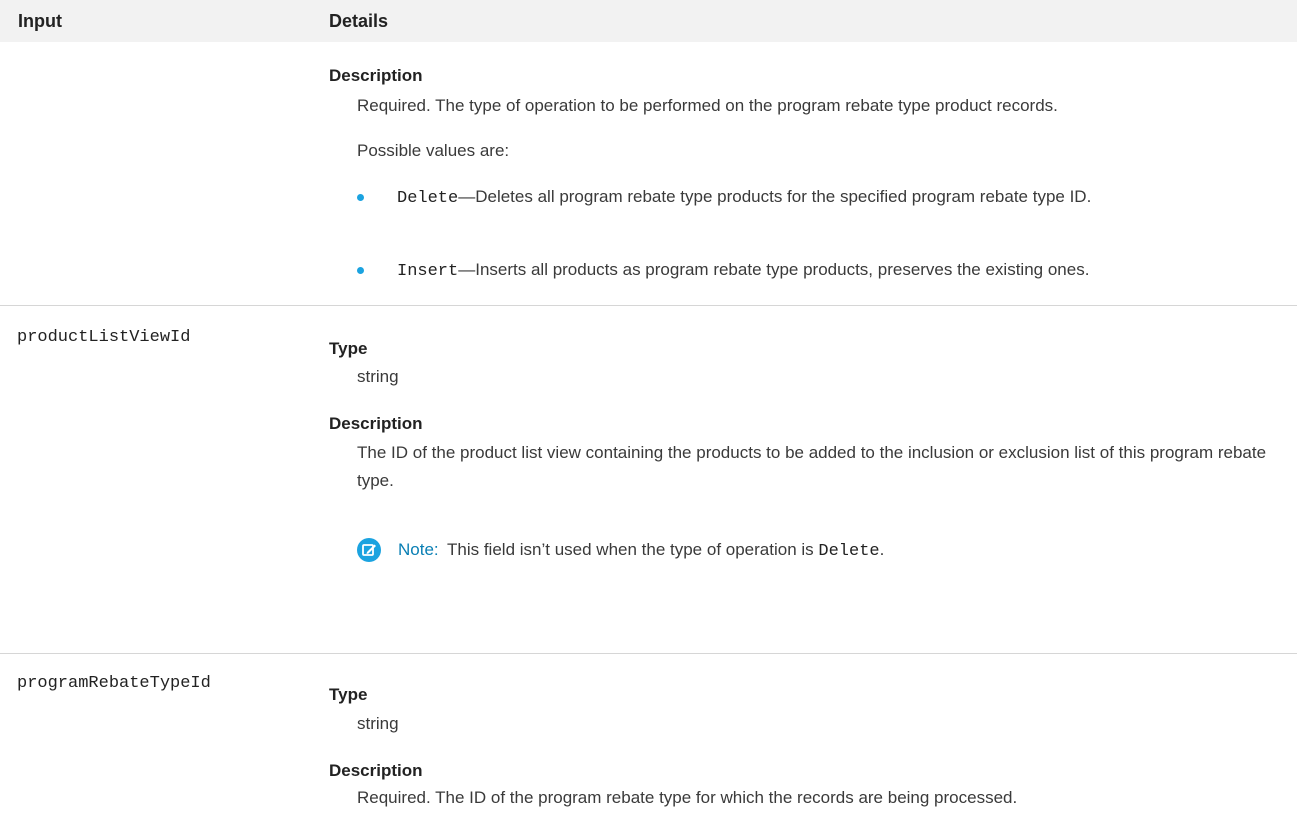  Describe the element at coordinates (359, 21) in the screenshot. I see `column-header-details: Details` at that location.